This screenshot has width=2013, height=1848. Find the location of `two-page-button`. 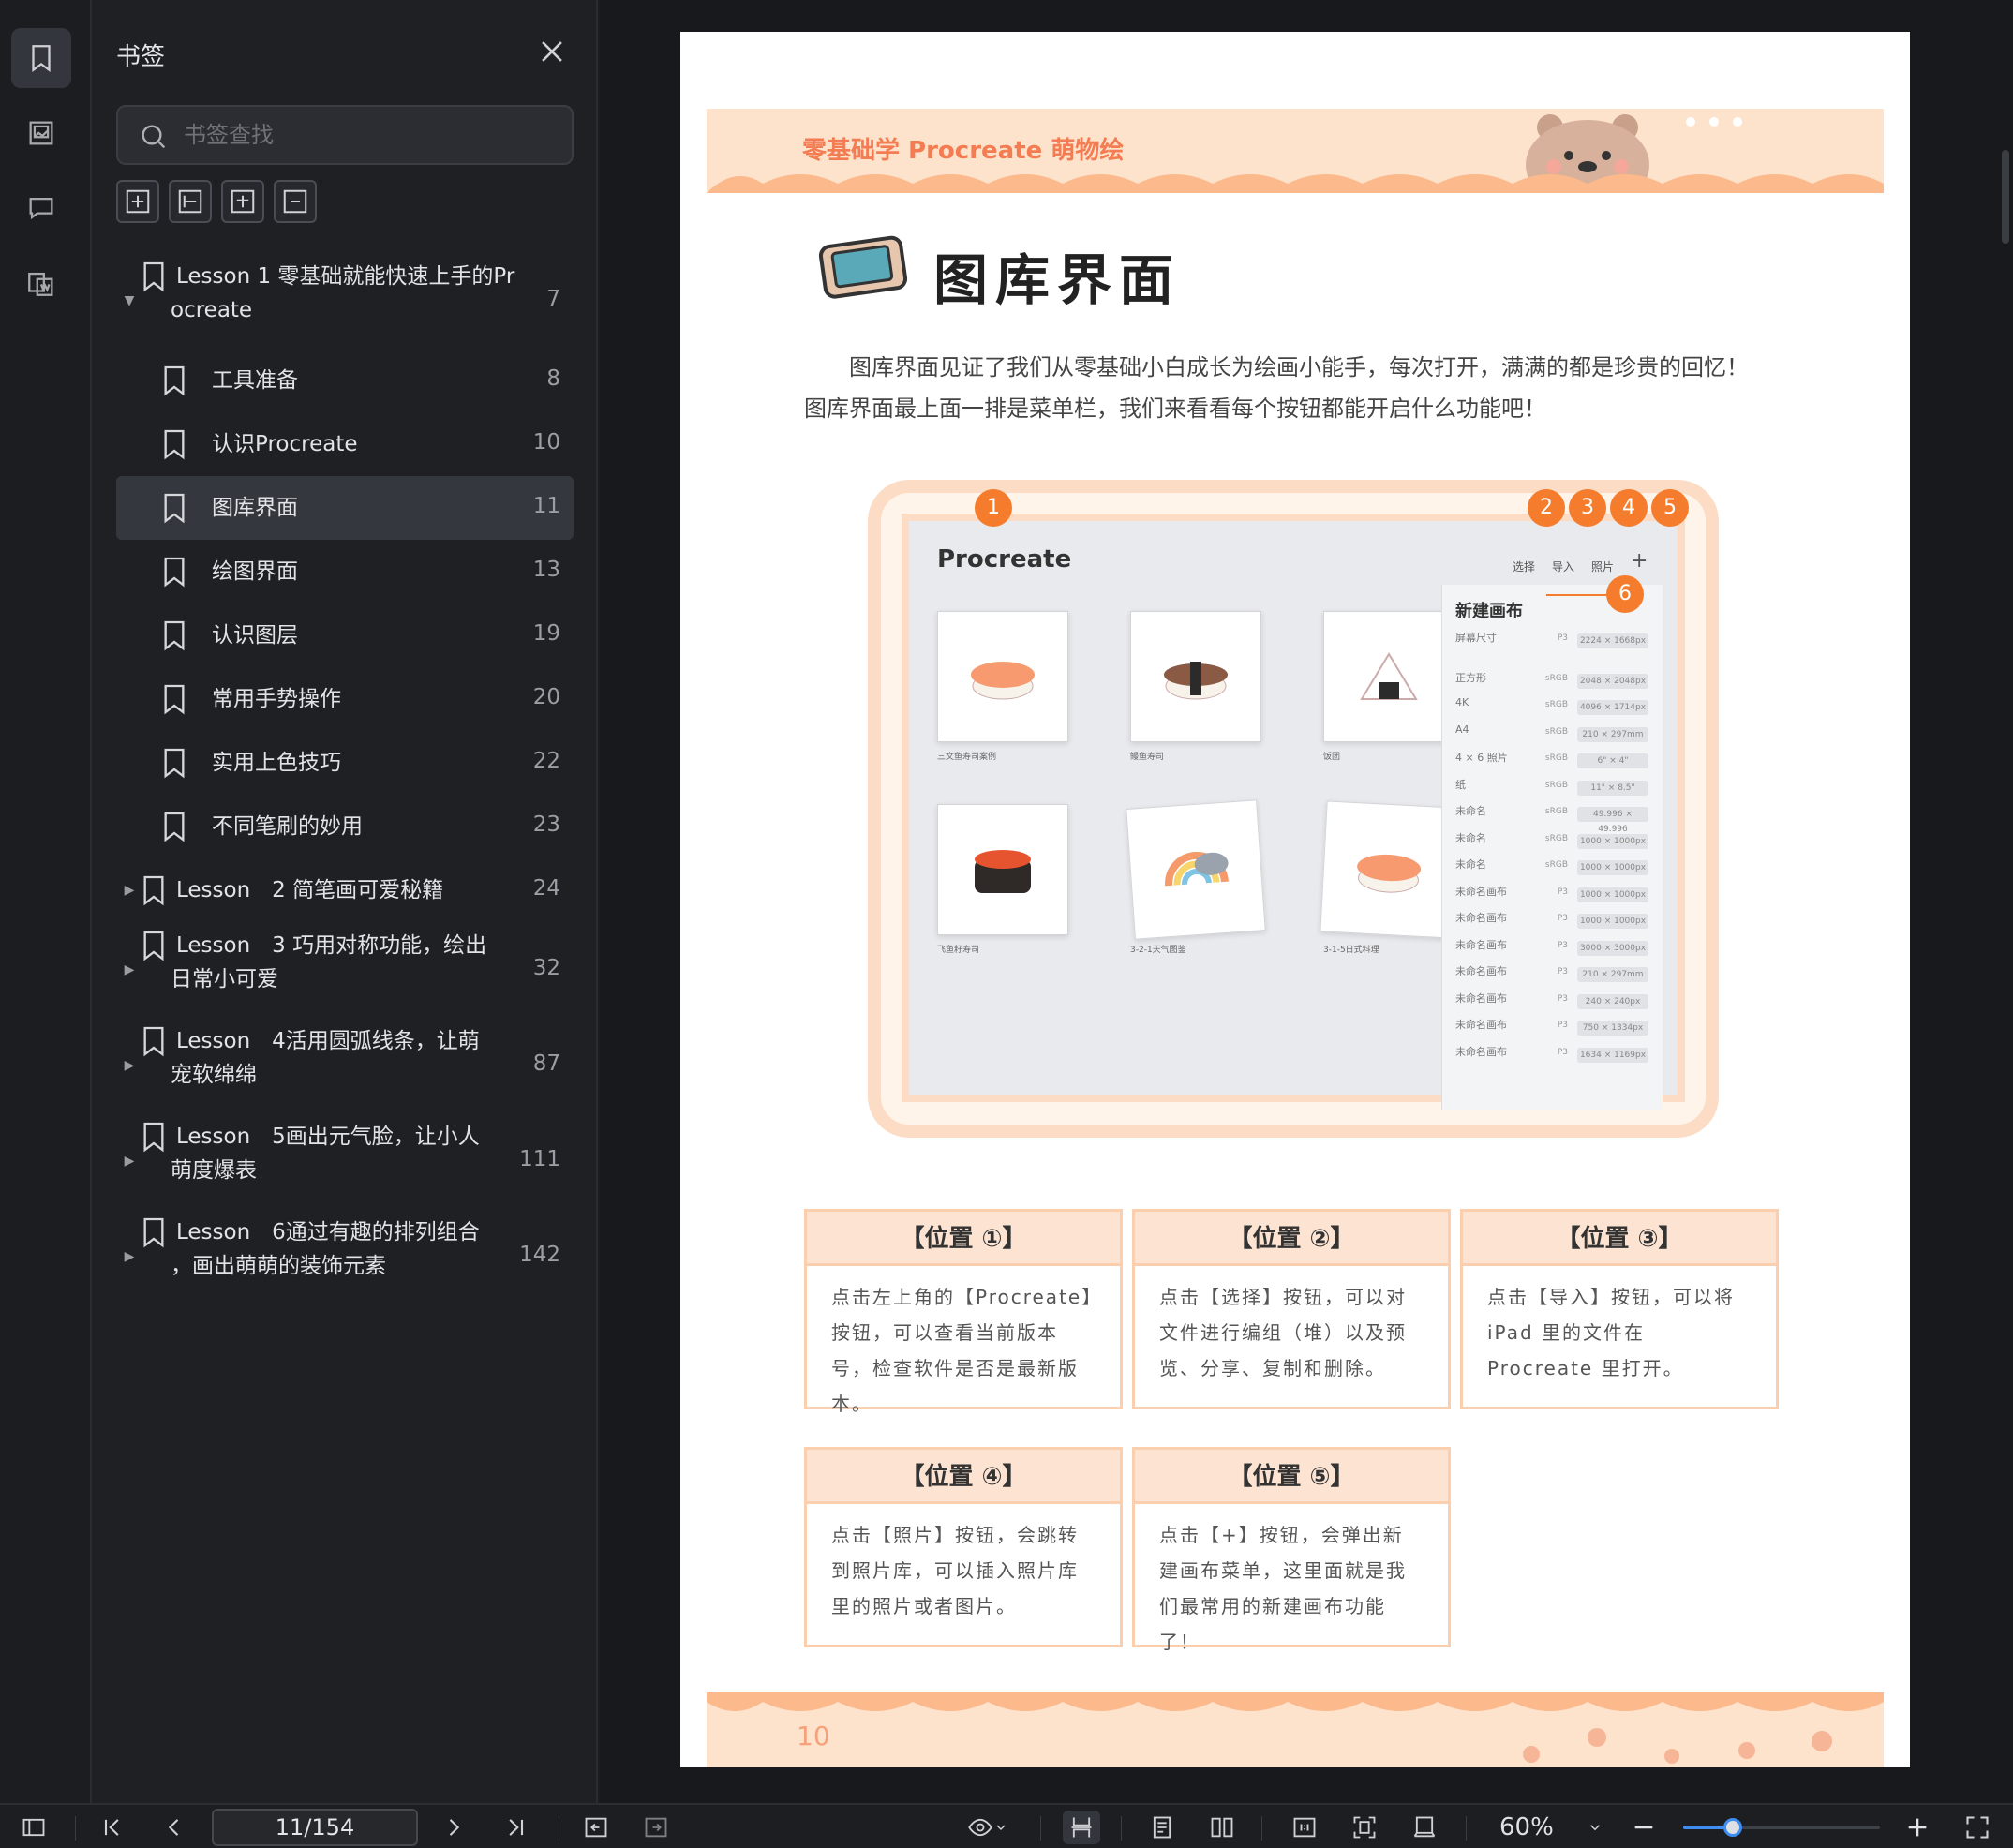

two-page-button is located at coordinates (1222, 1827).